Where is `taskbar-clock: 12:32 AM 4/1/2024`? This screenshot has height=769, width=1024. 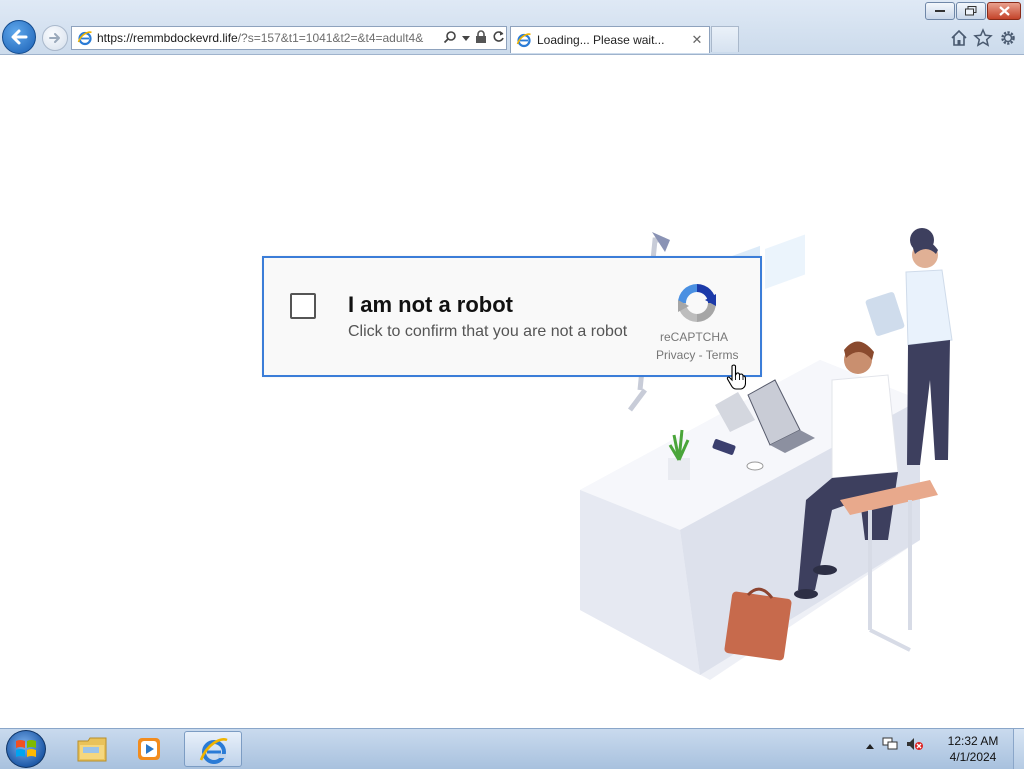
taskbar-clock: 12:32 AM 4/1/2024 is located at coordinates (973, 749).